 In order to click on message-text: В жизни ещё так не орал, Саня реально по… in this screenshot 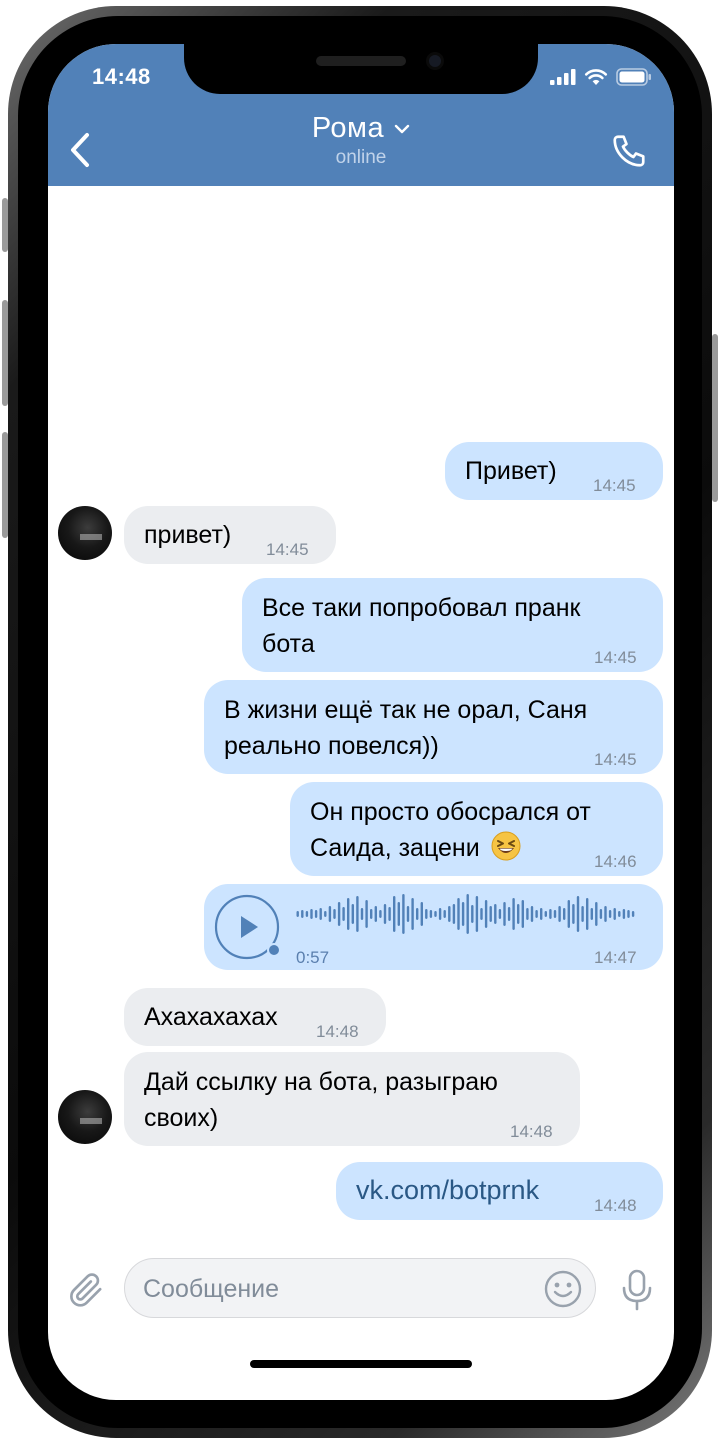, I will do `click(405, 728)`.